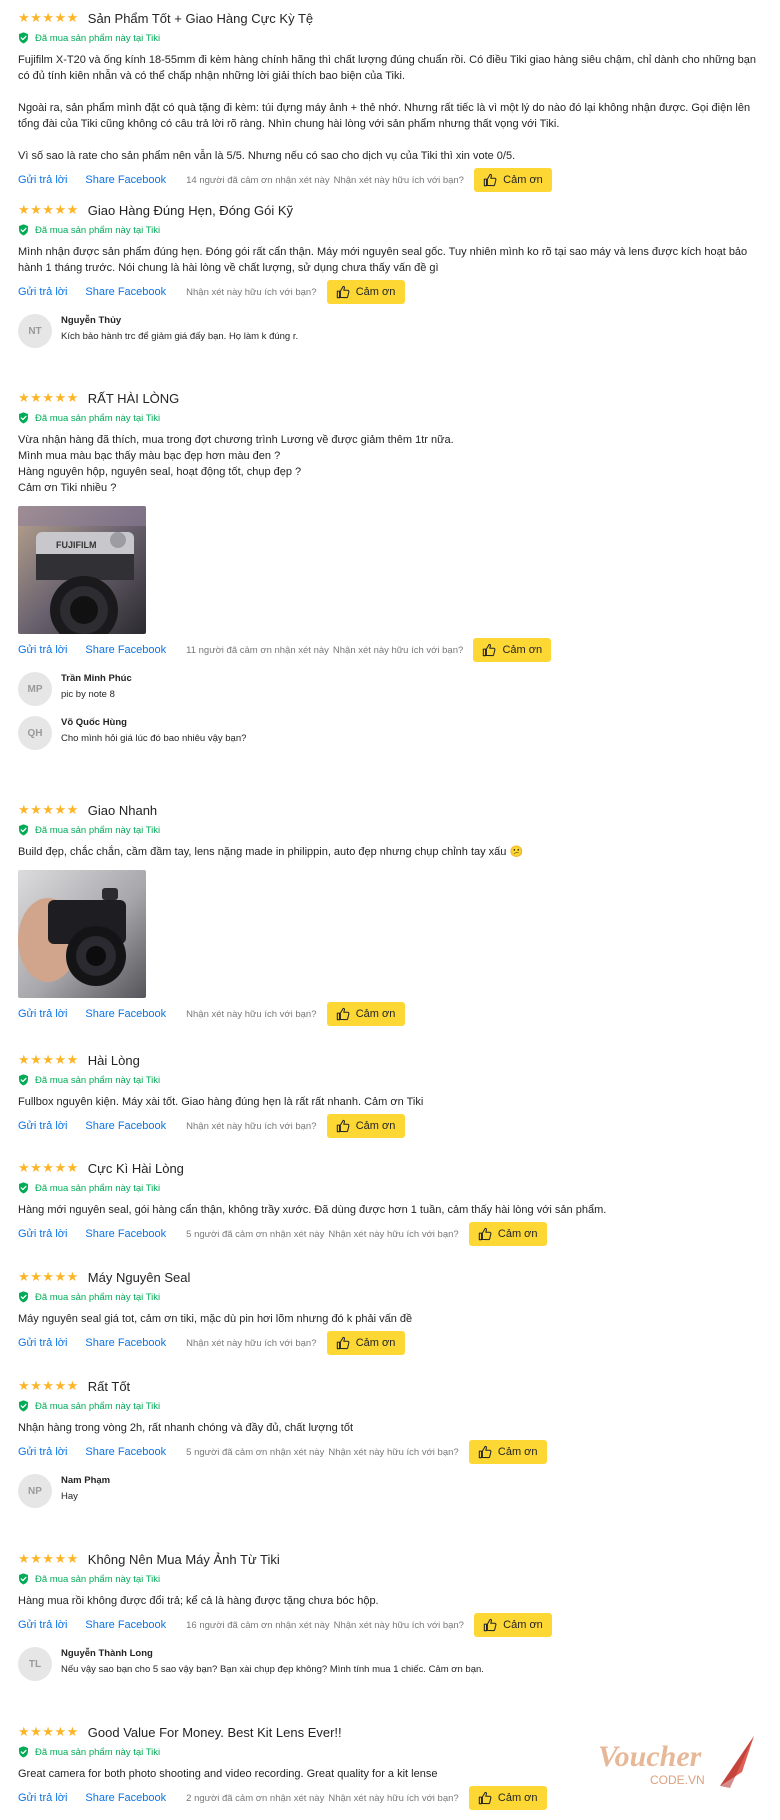 This screenshot has width=780, height=1820. I want to click on review-photo: FUJIFILM, so click(82, 570).